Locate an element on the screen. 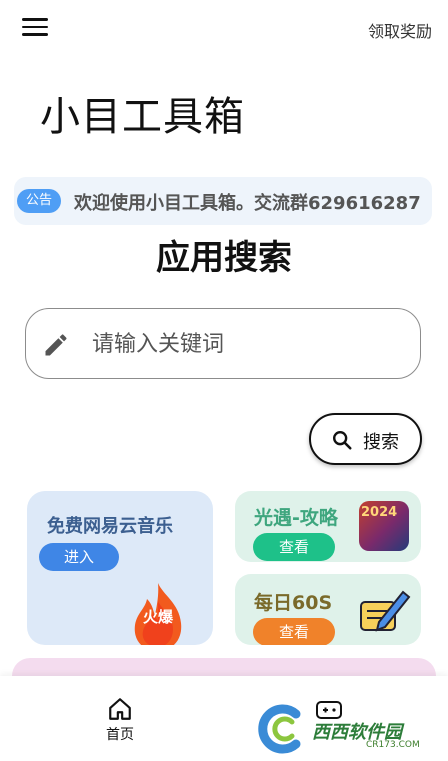 The image size is (448, 761). pencil-icon is located at coordinates (56, 345).